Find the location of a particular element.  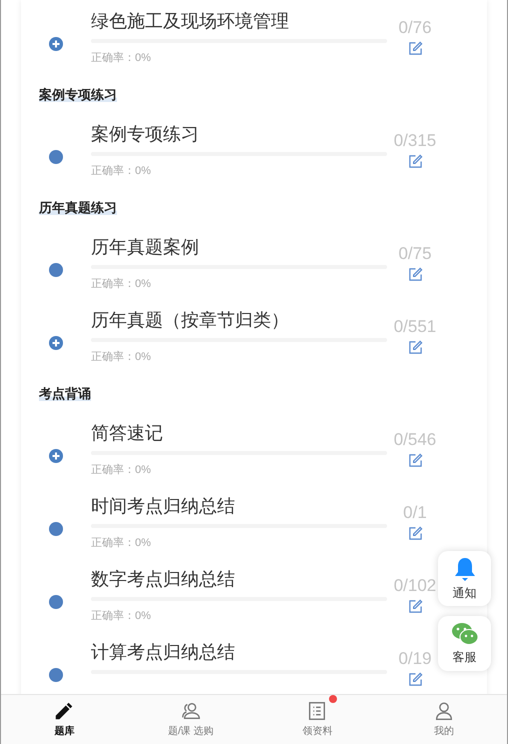

nav-tab: 领资料 is located at coordinates (317, 719).